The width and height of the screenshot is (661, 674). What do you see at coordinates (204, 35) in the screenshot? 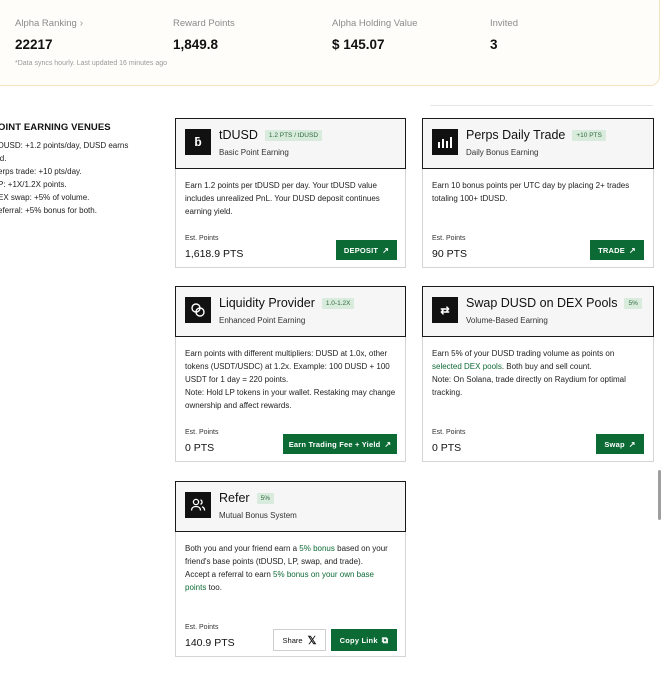
I see `stat-reward-points: Reward Points 1,849.8` at bounding box center [204, 35].